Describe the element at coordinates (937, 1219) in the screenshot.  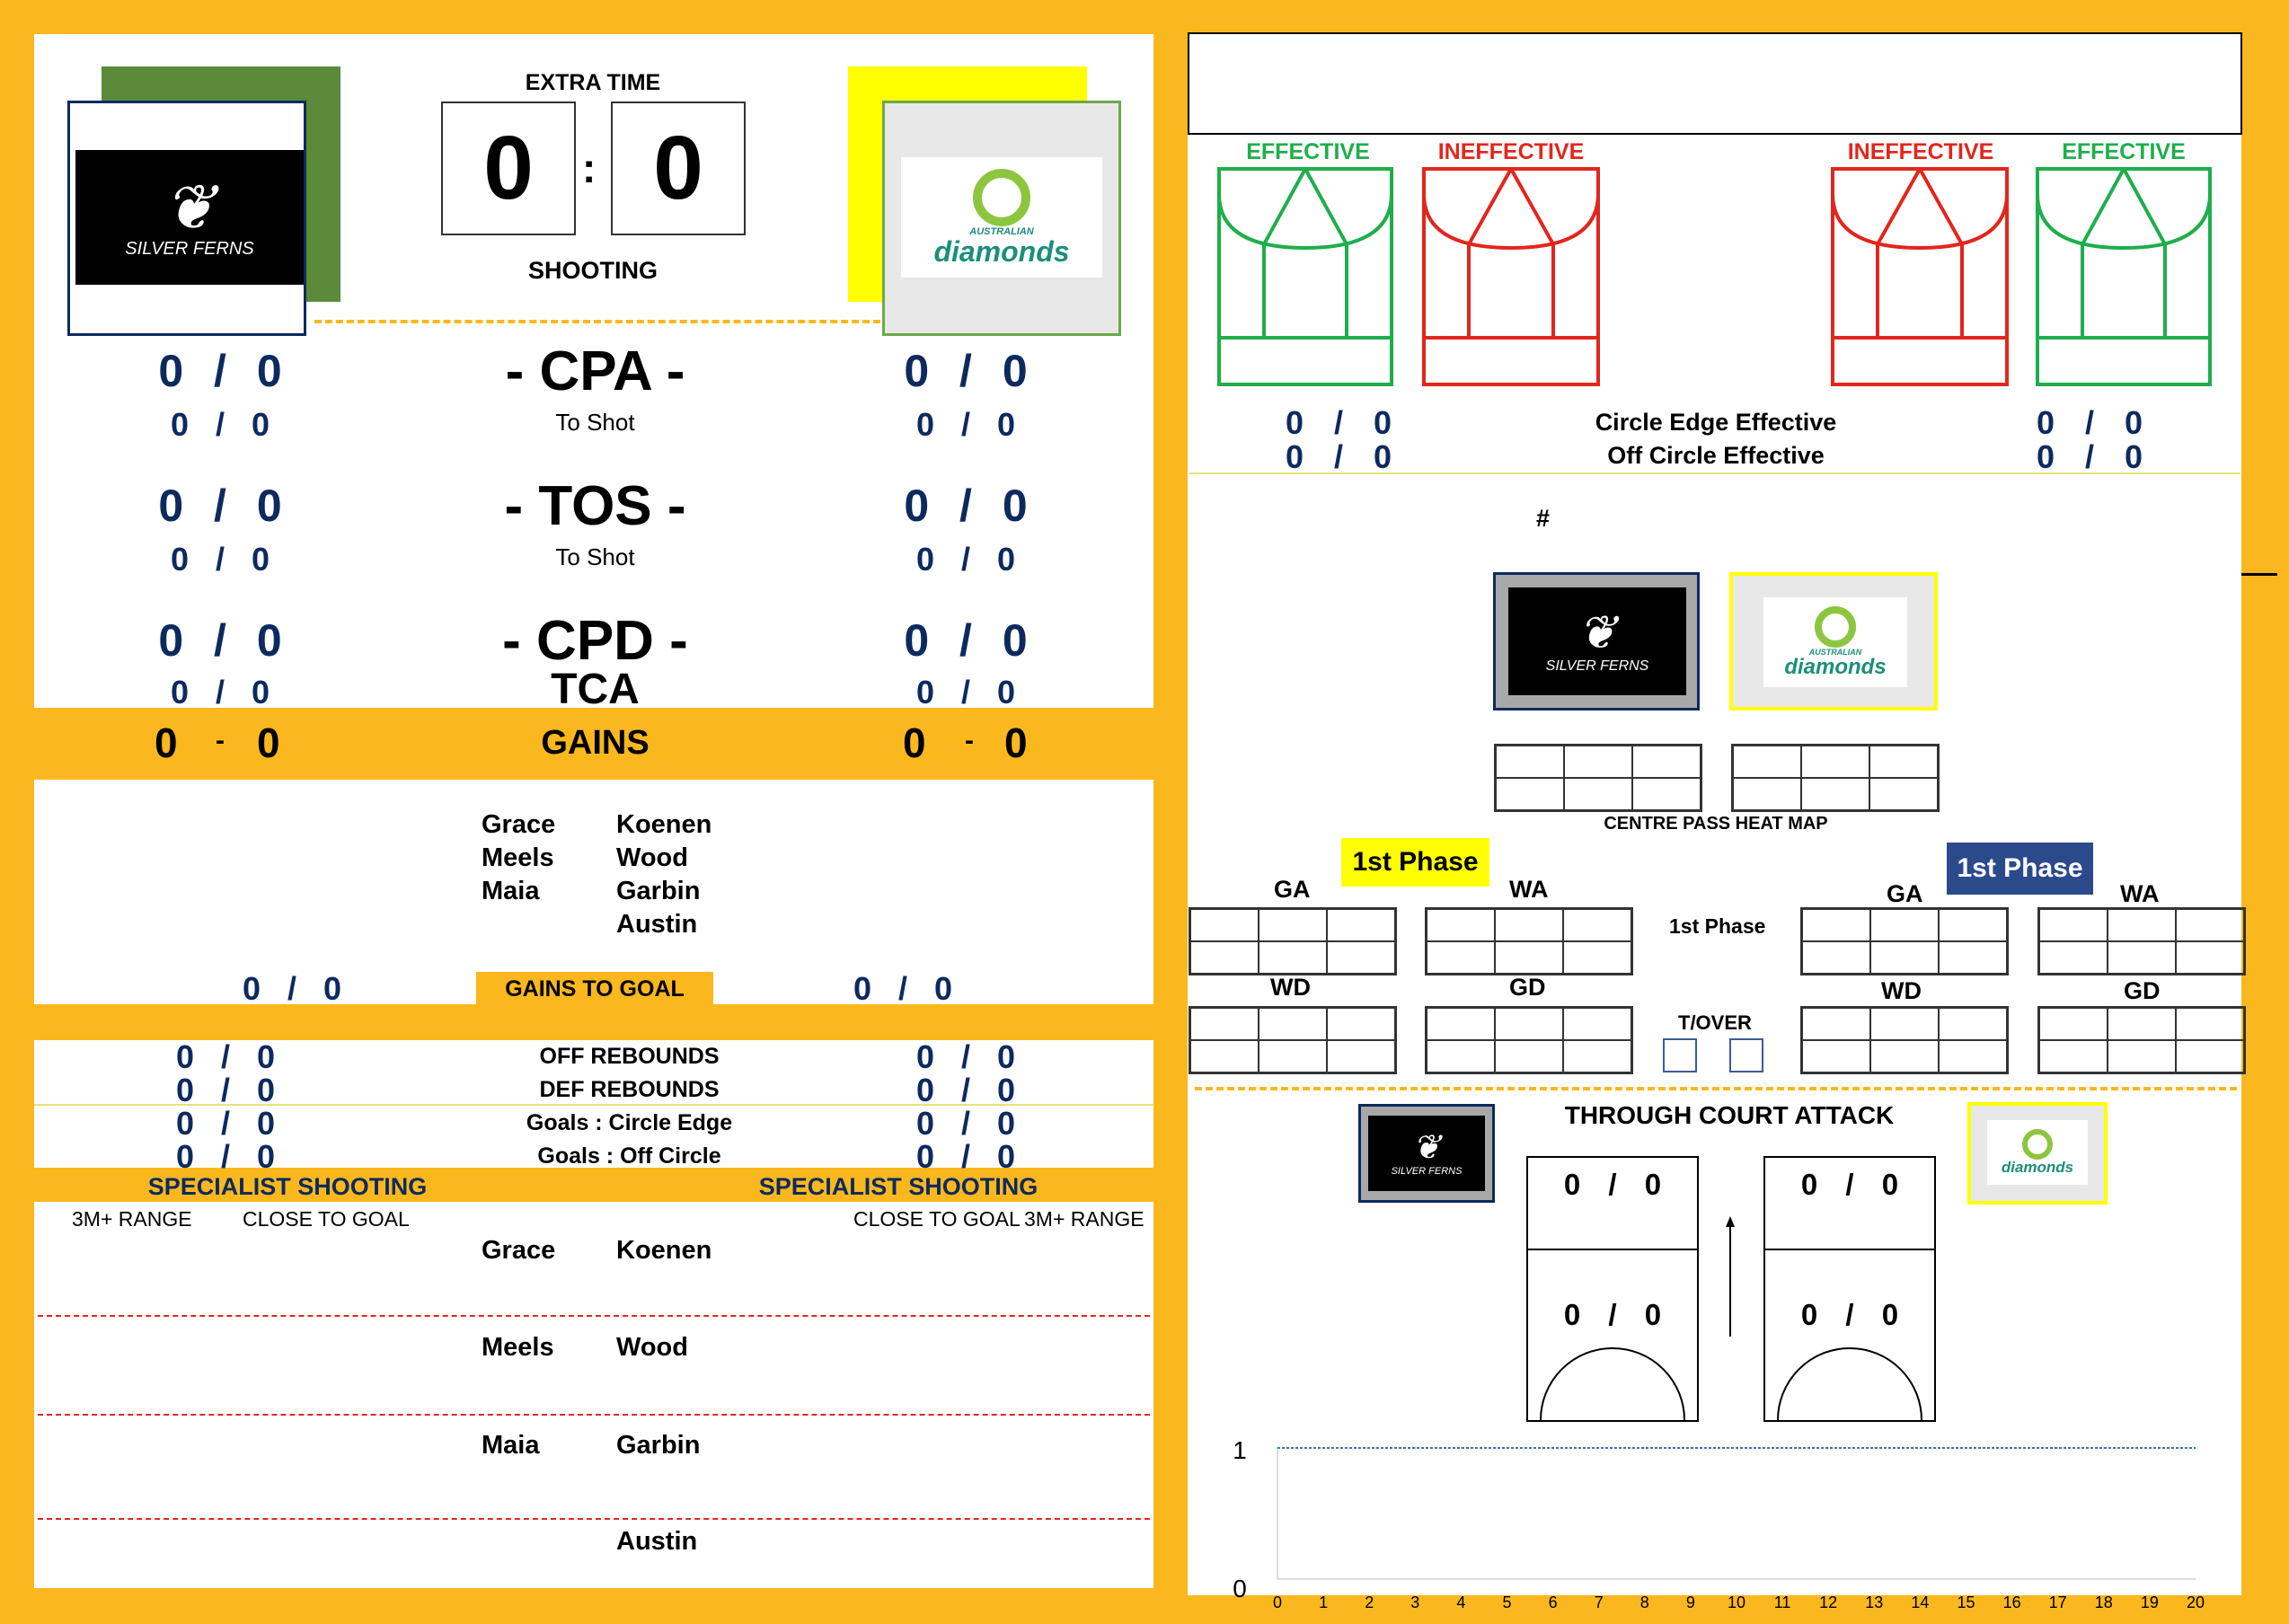
I see `close-right: CLOSE TO GOAL` at that location.